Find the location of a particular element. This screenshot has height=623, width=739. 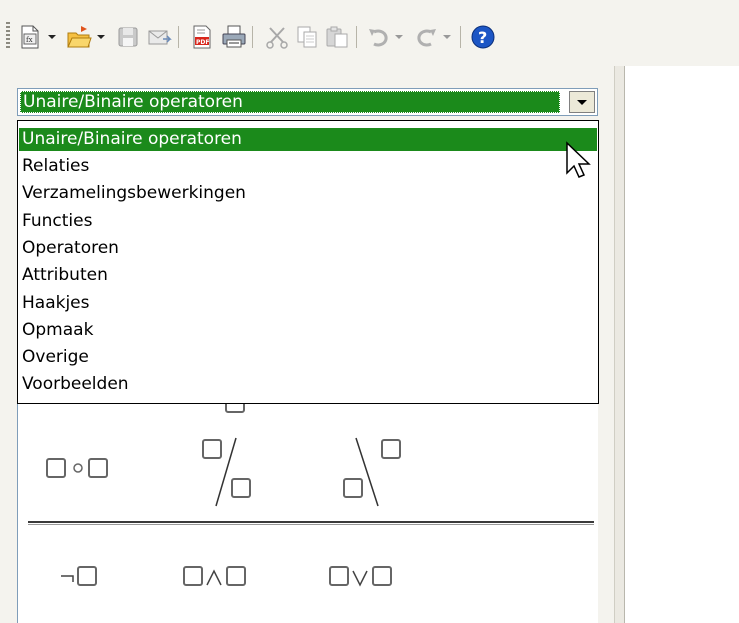

help-icon: ? is located at coordinates (483, 37).